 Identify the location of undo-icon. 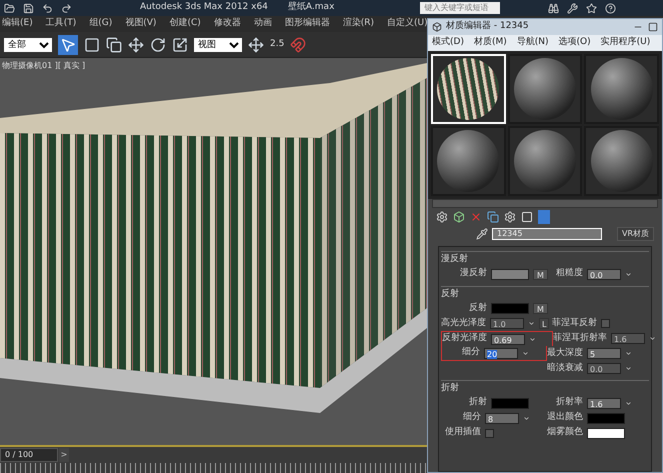
(47, 8).